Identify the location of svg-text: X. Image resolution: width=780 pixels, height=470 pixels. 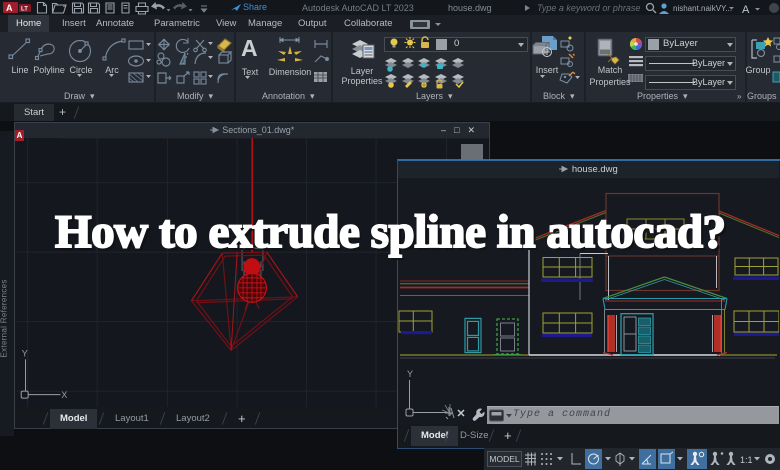
(64, 395).